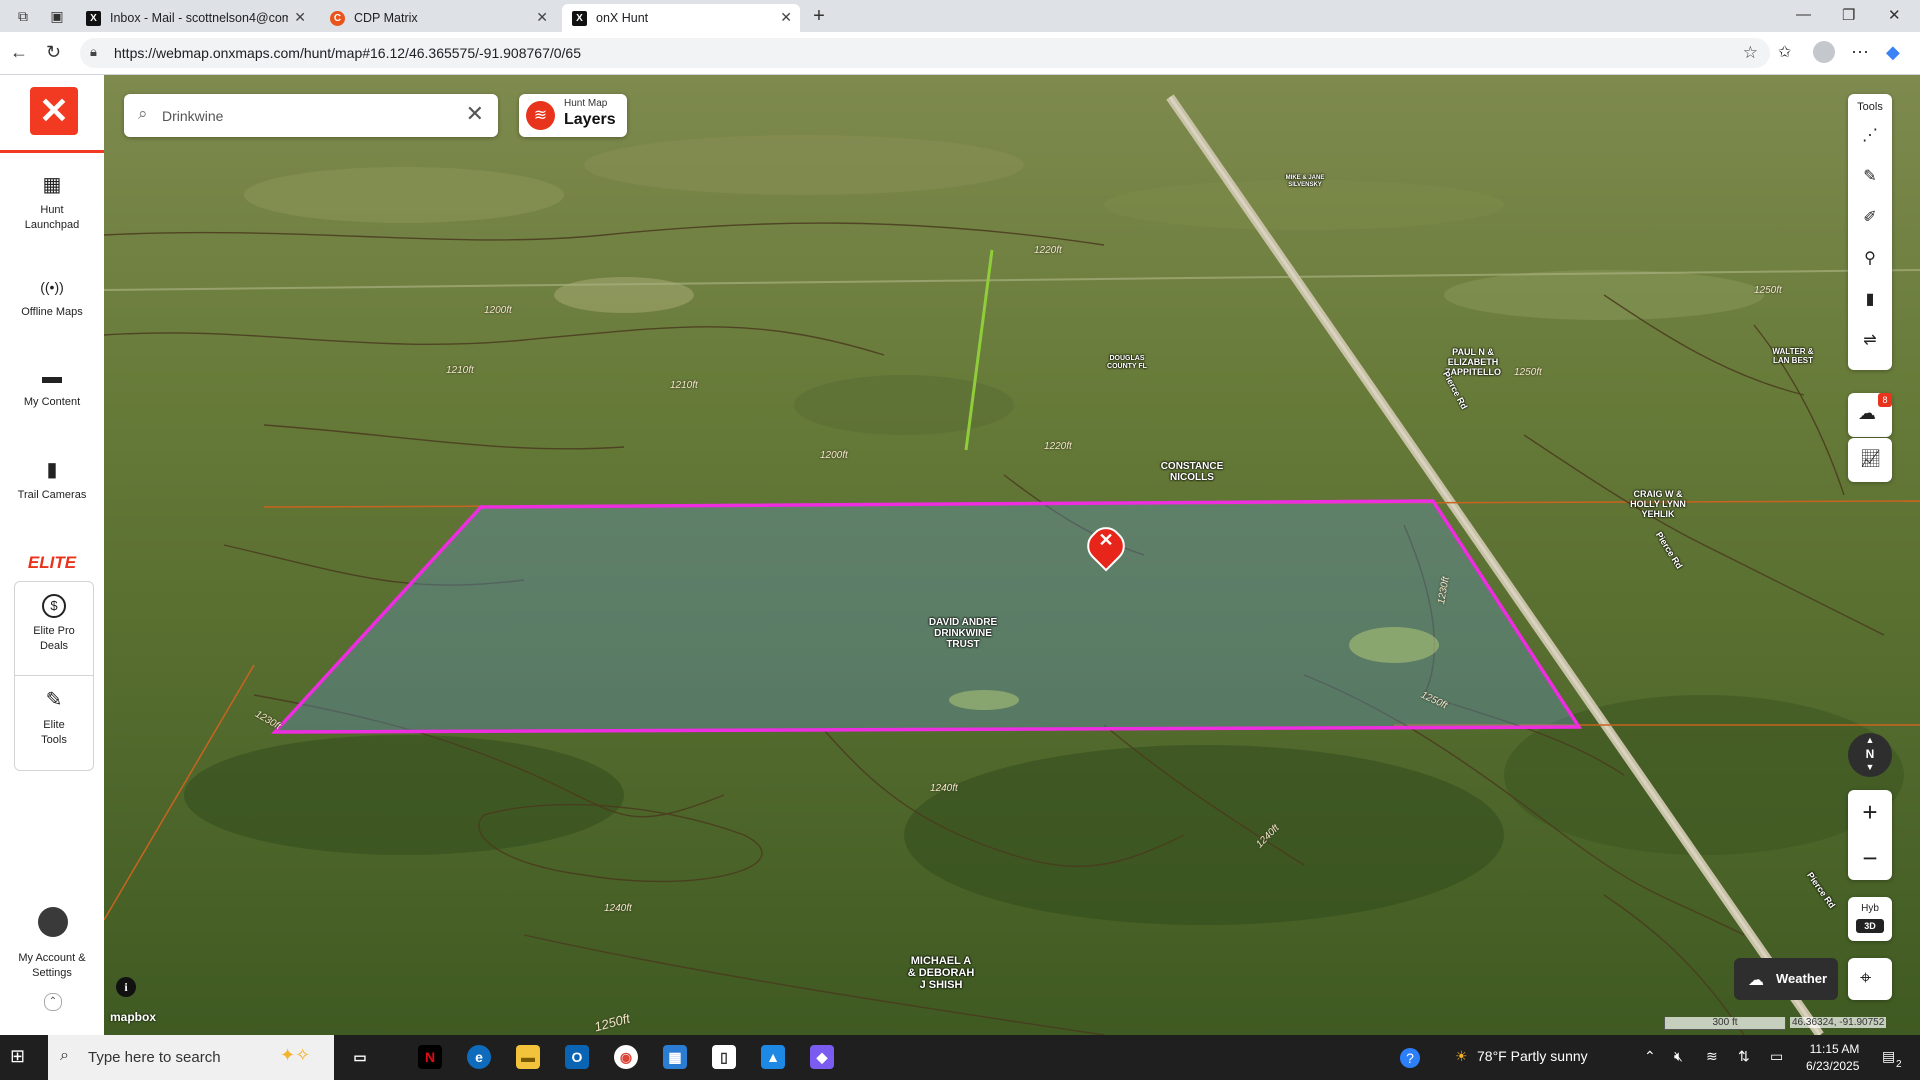  What do you see at coordinates (438, 18) in the screenshot?
I see `tab-cdp-matrix: C CDP Matrix ✕` at bounding box center [438, 18].